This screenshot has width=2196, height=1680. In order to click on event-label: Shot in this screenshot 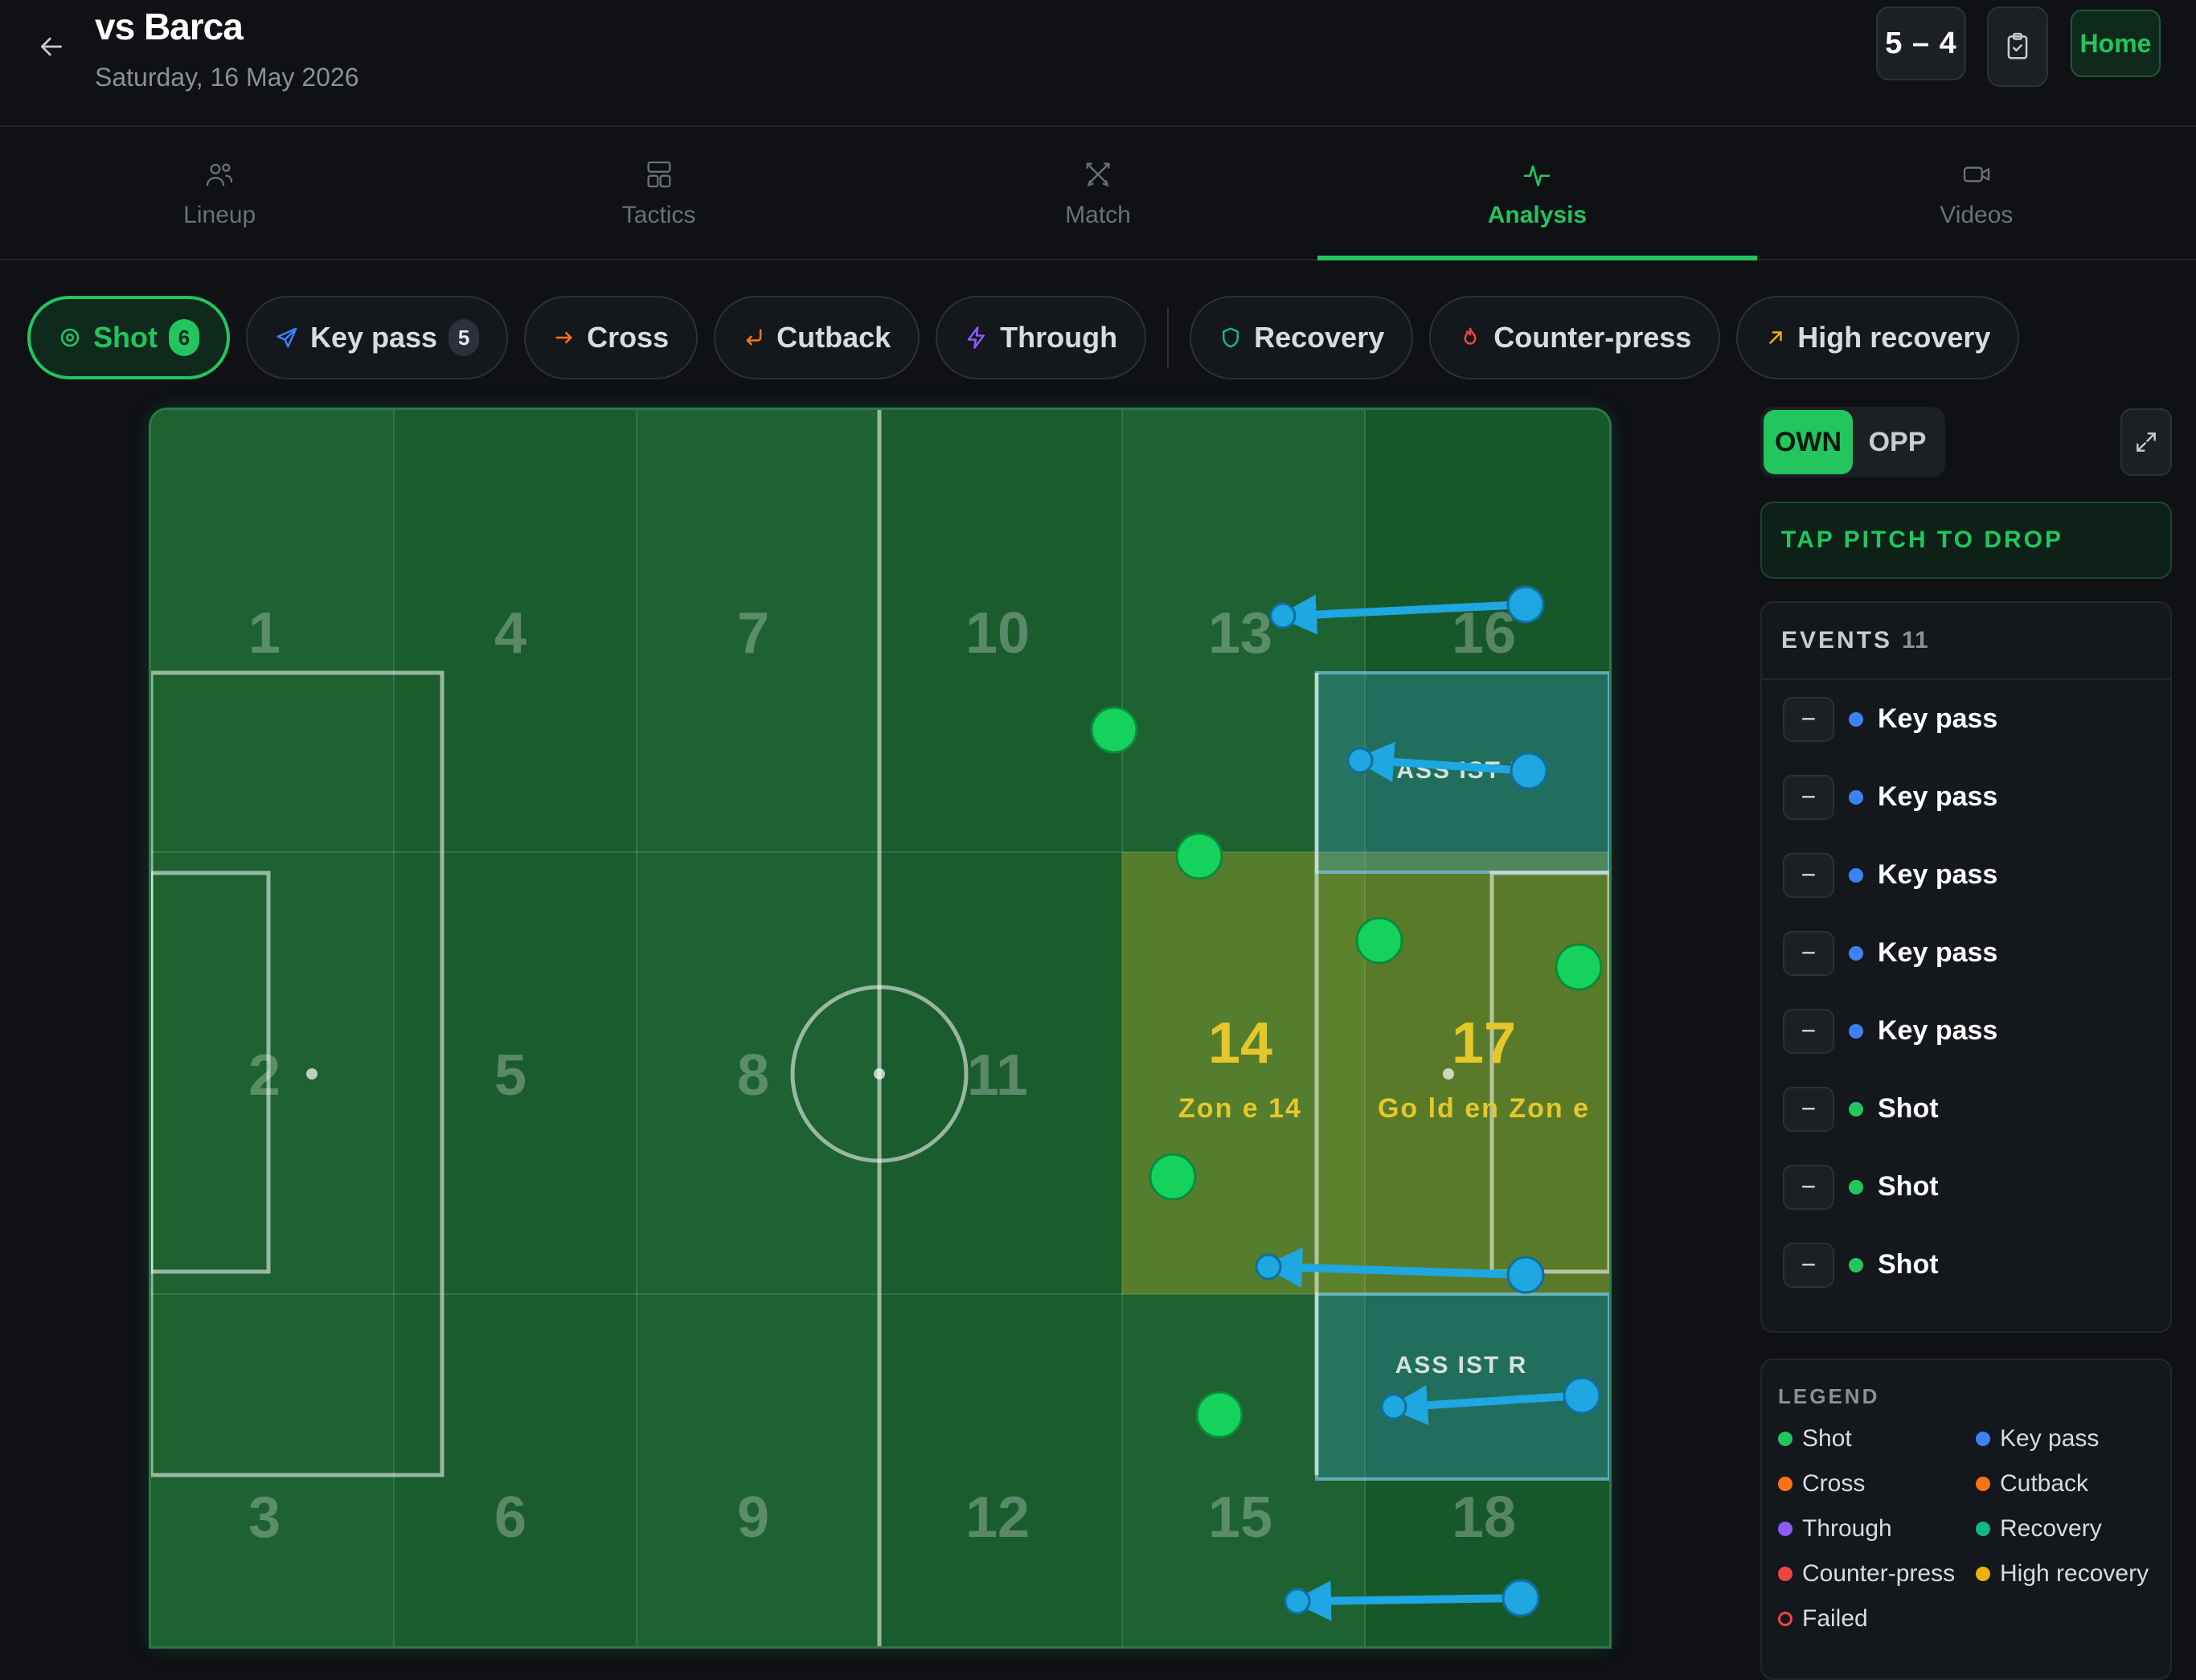, I will do `click(1908, 1108)`.